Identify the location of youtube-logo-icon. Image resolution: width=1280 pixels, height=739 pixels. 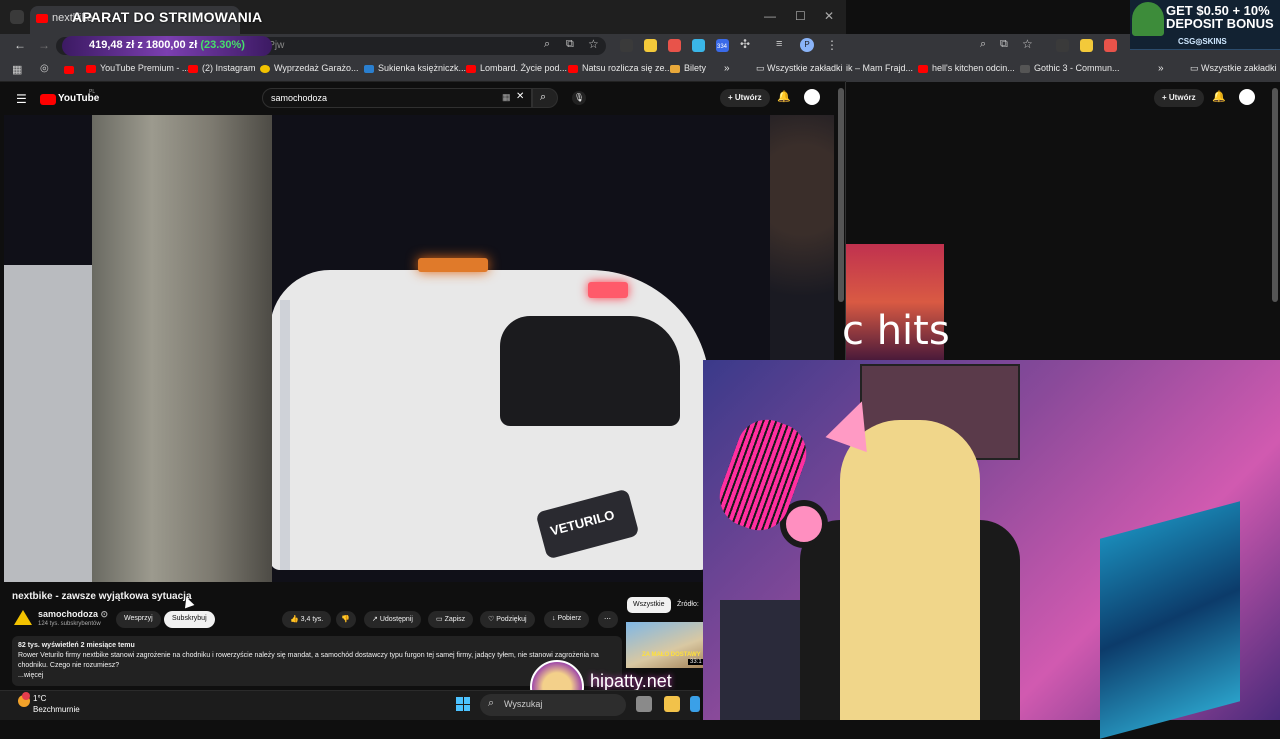
(48, 99).